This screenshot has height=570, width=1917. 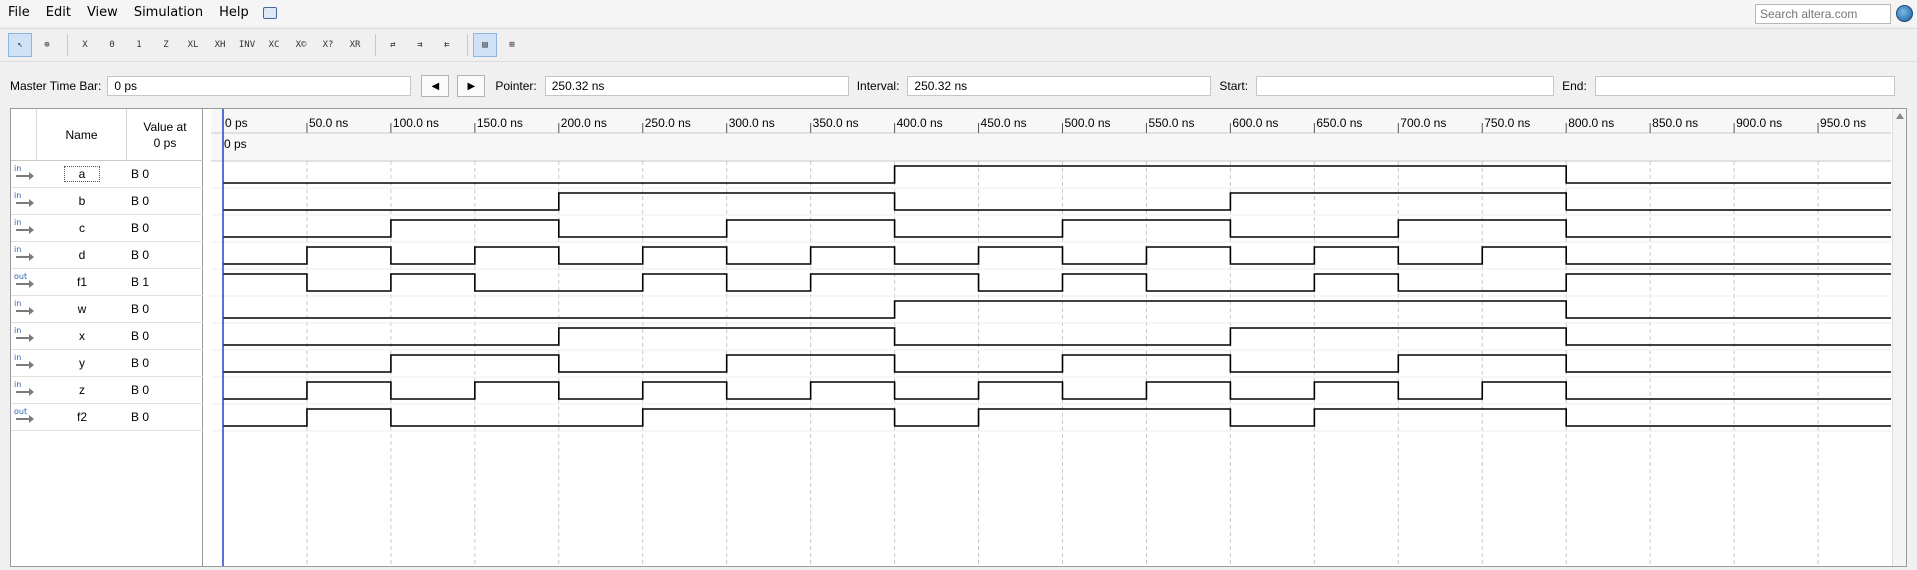 I want to click on toolbar: ↖ ⊕ X 0 1 Z XL XH INV XC X© X? XR ⇄ ⇉ ⇇ ▤ ⊞, so click(x=958, y=45).